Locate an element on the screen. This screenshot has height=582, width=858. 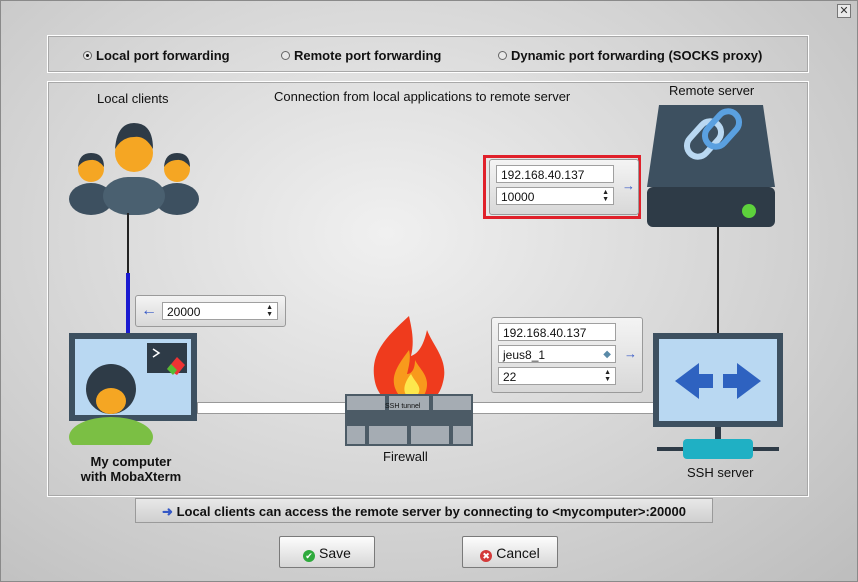
ssh-host-input: 192.168.40.137 is located at coordinates (557, 332).